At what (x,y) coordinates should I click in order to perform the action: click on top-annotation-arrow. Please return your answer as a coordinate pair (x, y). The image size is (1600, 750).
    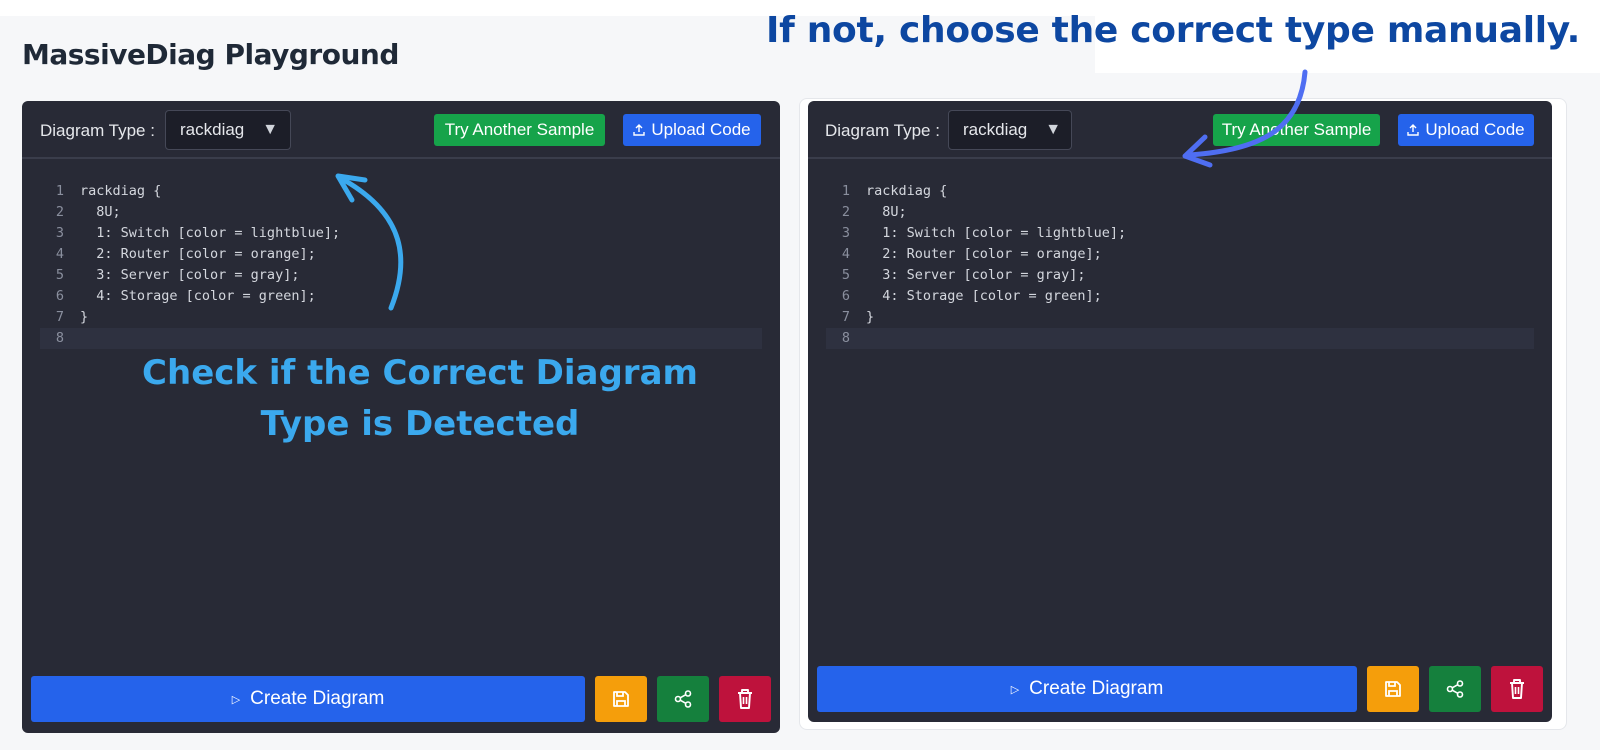
    Looking at the image, I should click on (1245, 118).